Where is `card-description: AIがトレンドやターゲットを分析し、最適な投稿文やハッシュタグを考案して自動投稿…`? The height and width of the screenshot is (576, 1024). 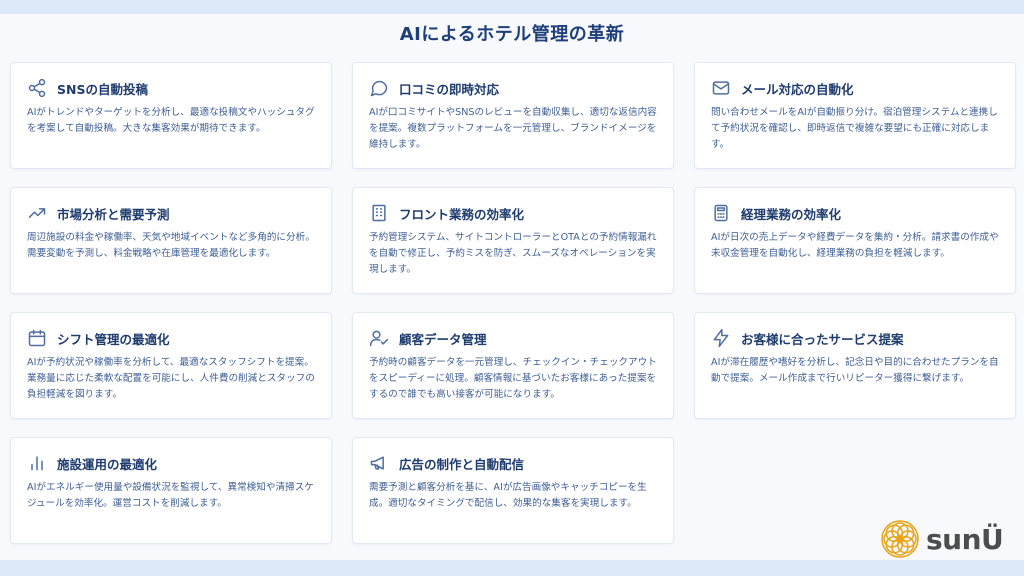 card-description: AIがトレンドやターゲットを分析し、最適な投稿文やハッシュタグを考案して自動投稿… is located at coordinates (171, 120).